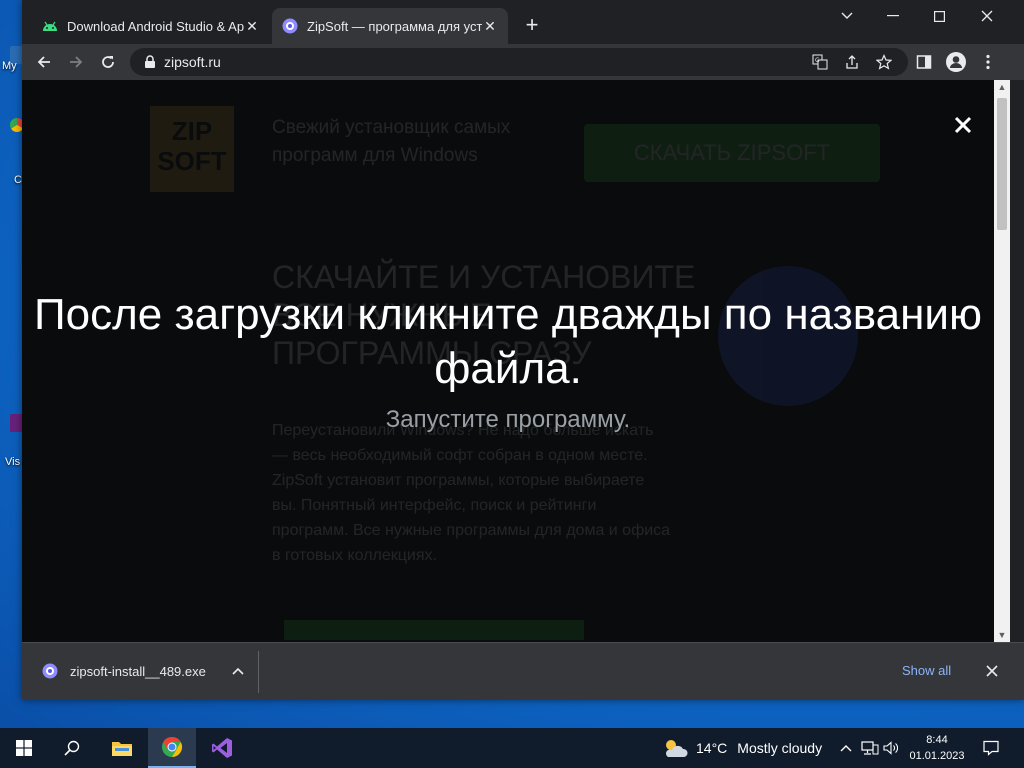 This screenshot has height=768, width=1024. What do you see at coordinates (434, 630) in the screenshot?
I see `site-bottom-button` at bounding box center [434, 630].